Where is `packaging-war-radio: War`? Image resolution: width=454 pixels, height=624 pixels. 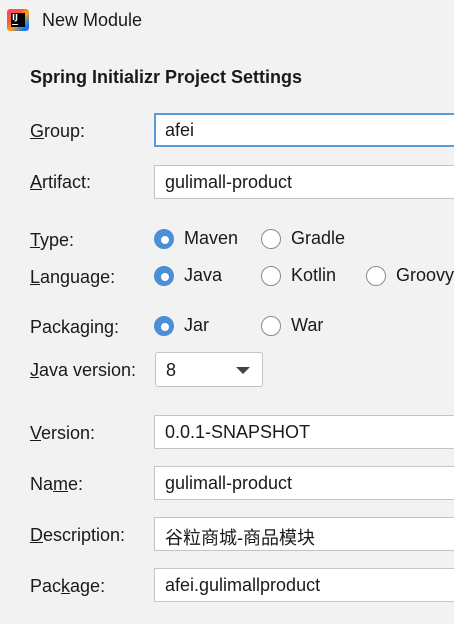
packaging-war-radio: War is located at coordinates (292, 325).